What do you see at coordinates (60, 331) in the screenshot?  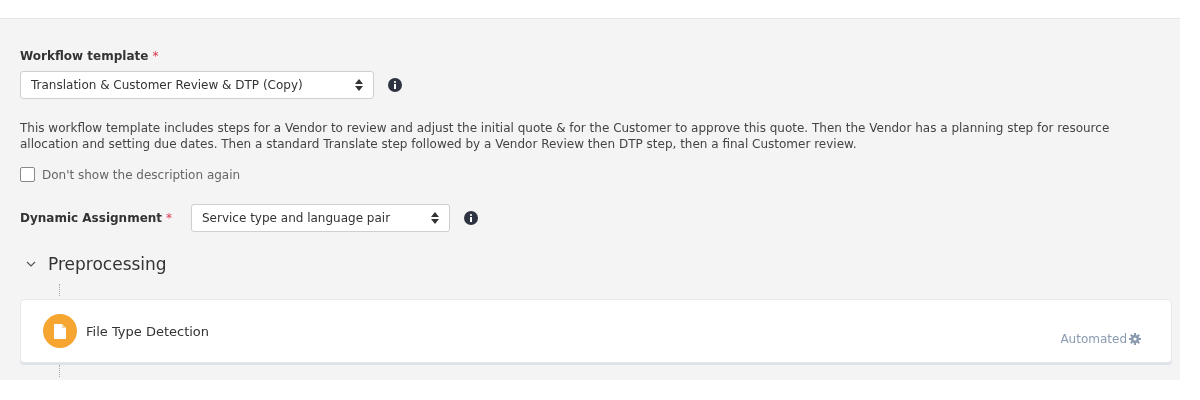 I see `file-icon` at bounding box center [60, 331].